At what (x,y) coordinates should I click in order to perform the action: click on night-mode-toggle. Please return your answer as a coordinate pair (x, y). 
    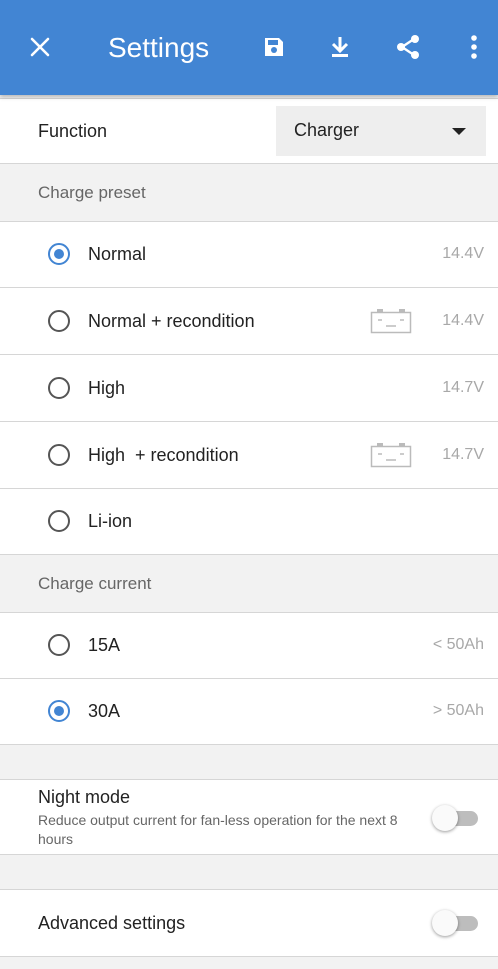
    Looking at the image, I should click on (459, 818).